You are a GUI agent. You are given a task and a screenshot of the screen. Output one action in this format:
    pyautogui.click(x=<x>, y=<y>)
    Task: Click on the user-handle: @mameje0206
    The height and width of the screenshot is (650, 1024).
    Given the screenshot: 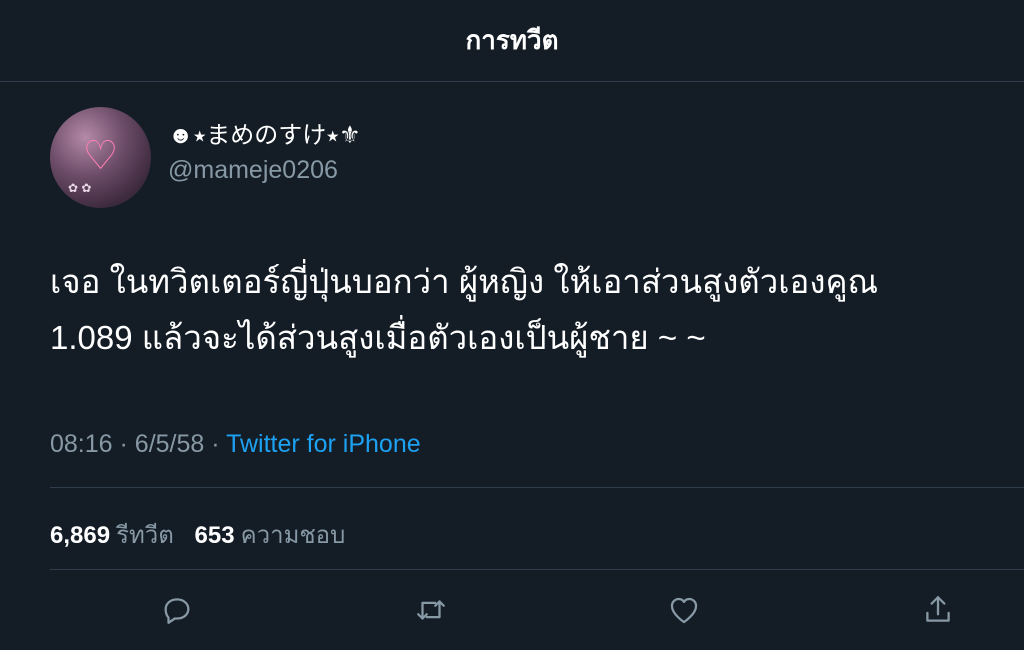 What is the action you would take?
    pyautogui.click(x=264, y=170)
    